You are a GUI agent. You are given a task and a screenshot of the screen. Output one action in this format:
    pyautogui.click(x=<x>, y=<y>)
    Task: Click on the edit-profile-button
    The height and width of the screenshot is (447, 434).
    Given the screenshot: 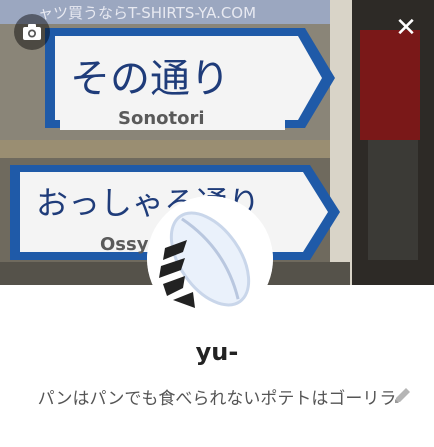 What is the action you would take?
    pyautogui.click(x=403, y=395)
    